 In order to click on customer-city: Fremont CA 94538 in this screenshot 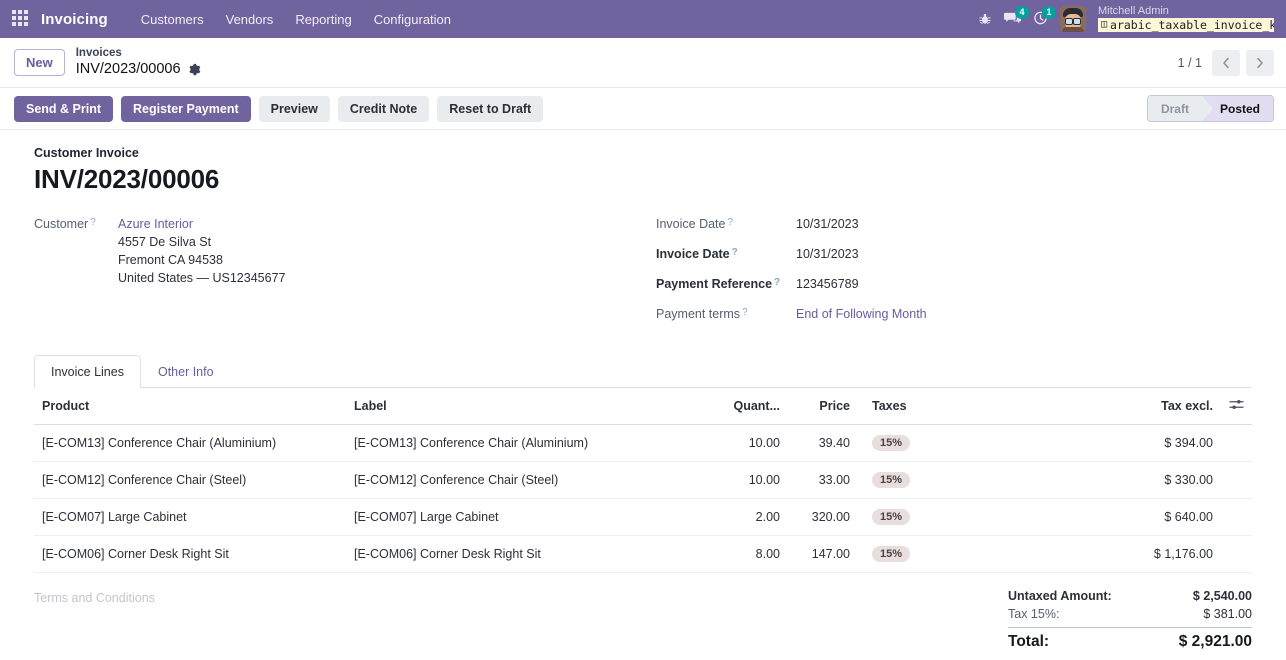, I will do `click(170, 260)`.